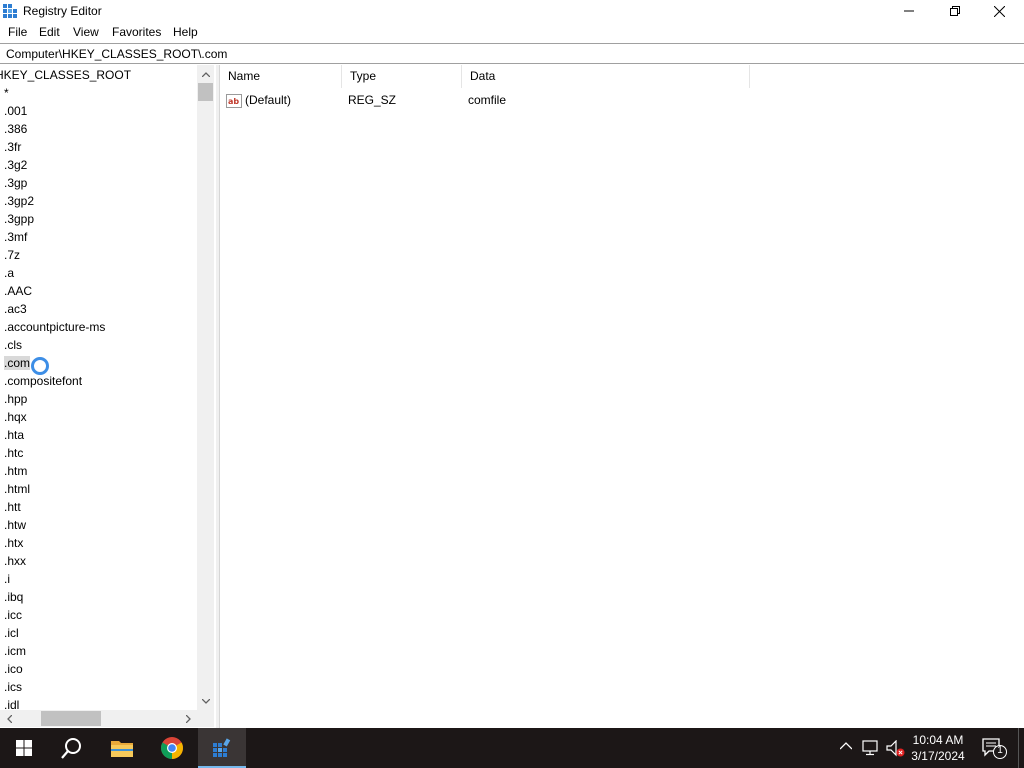 Image resolution: width=1024 pixels, height=768 pixels. What do you see at coordinates (98, 165) in the screenshot?
I see `tree-item: .3g2` at bounding box center [98, 165].